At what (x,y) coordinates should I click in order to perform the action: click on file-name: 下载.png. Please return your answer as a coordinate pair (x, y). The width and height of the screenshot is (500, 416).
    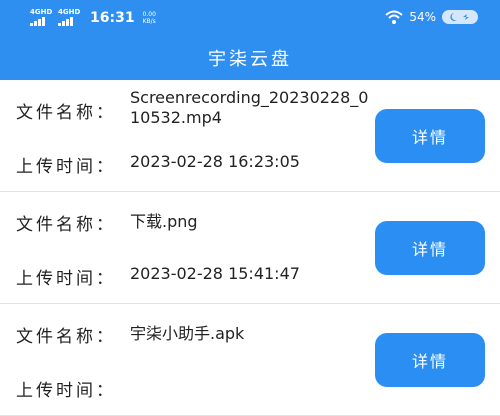
    Looking at the image, I should click on (164, 221).